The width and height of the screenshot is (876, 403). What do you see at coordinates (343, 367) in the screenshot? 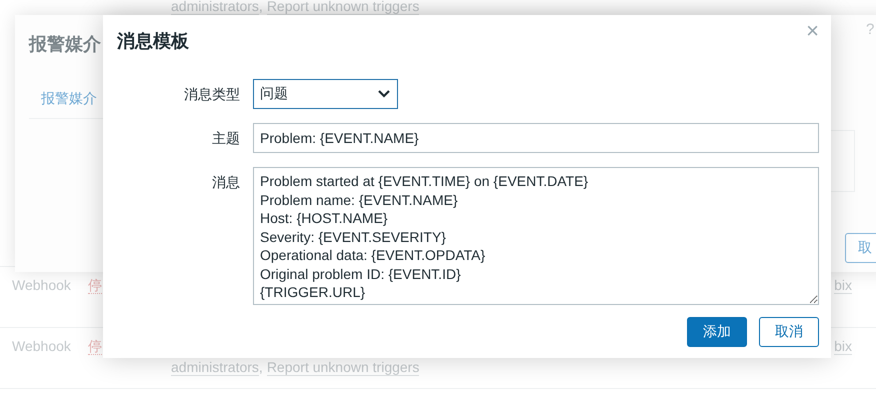
I see `trigger-link: Report unknown triggers` at bounding box center [343, 367].